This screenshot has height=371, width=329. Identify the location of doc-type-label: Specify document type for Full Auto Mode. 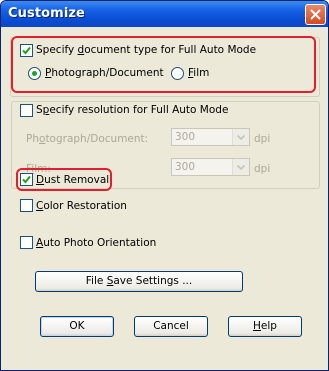
(146, 50).